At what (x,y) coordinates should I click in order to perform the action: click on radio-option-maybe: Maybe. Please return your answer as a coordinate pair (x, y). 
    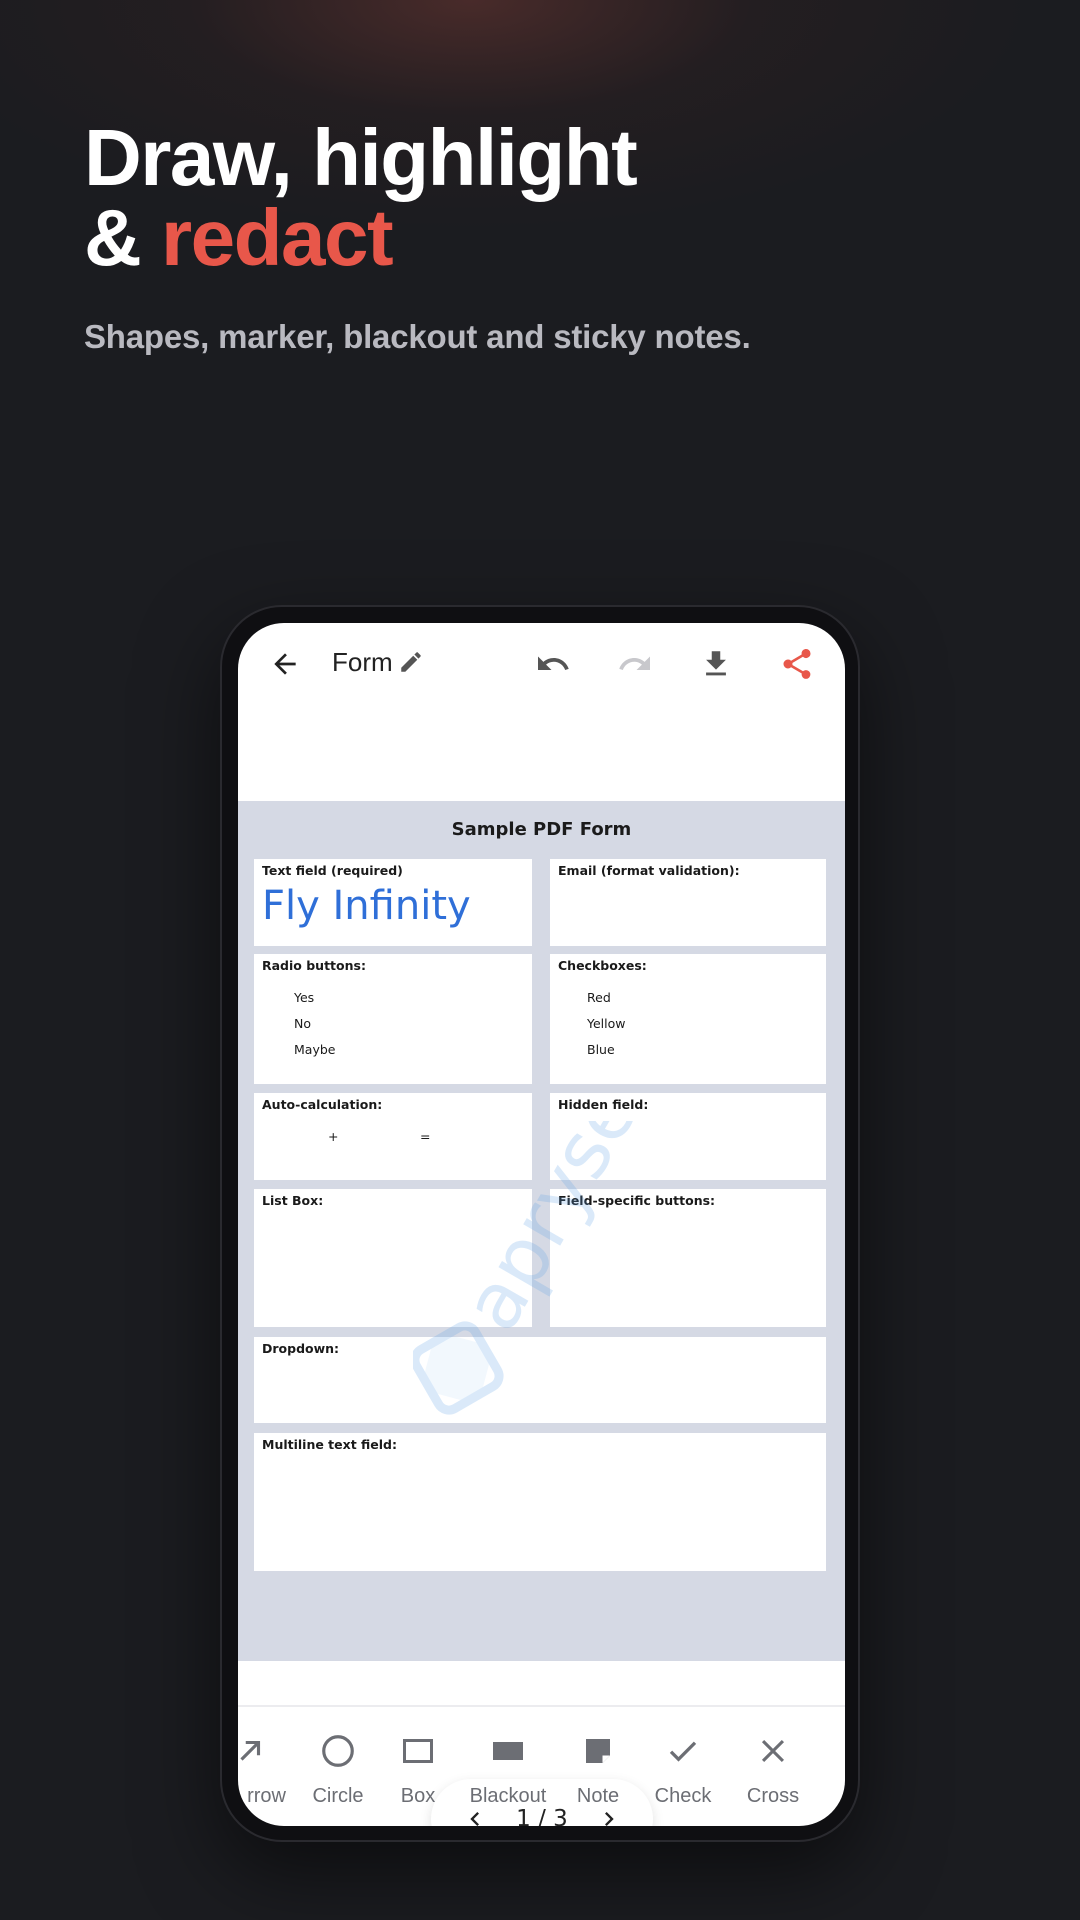
    Looking at the image, I should click on (314, 1049).